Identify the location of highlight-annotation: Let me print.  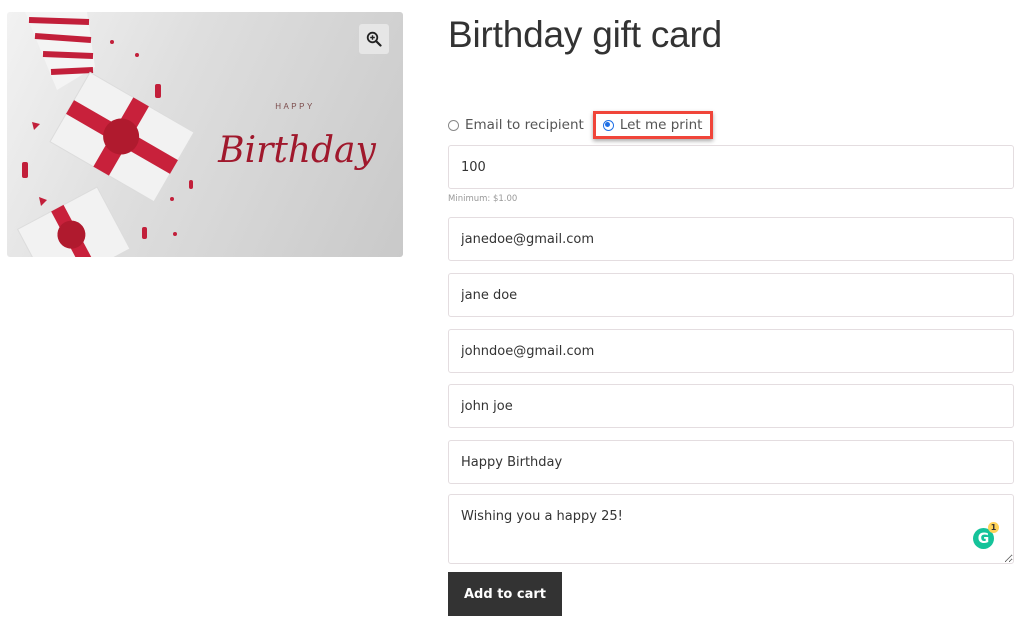
(653, 125).